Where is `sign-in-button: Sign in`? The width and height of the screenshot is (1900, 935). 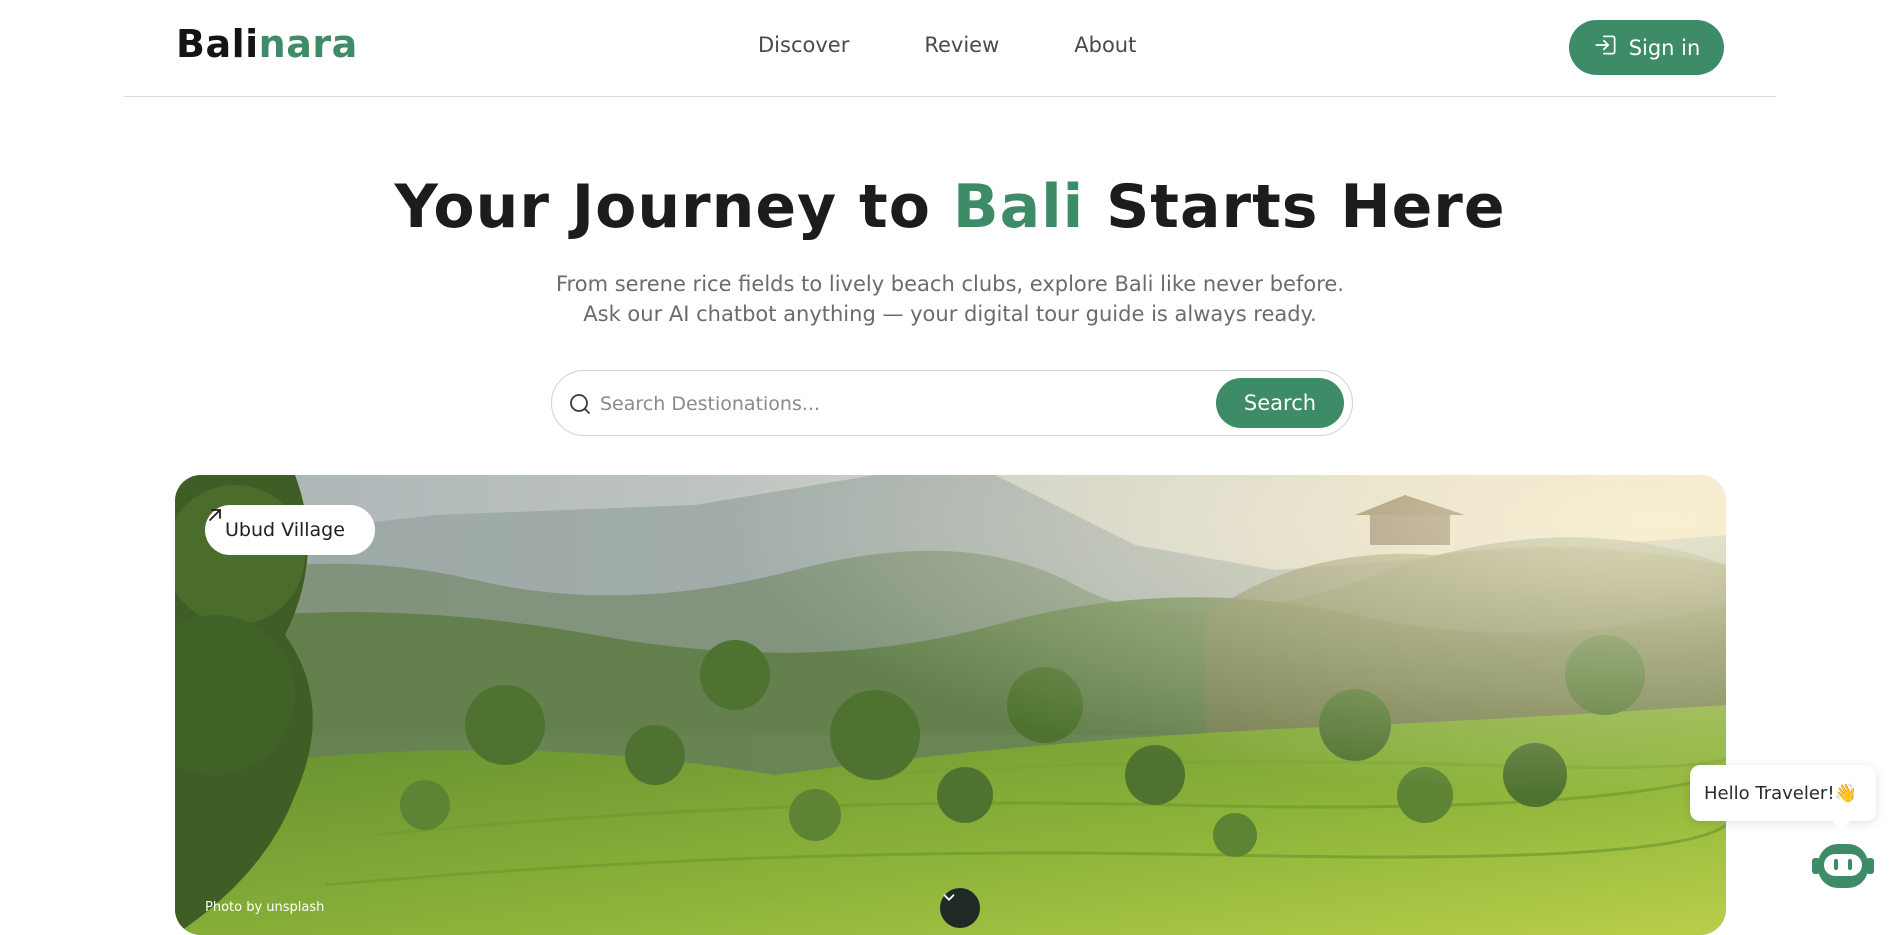
sign-in-button: Sign in is located at coordinates (1646, 47).